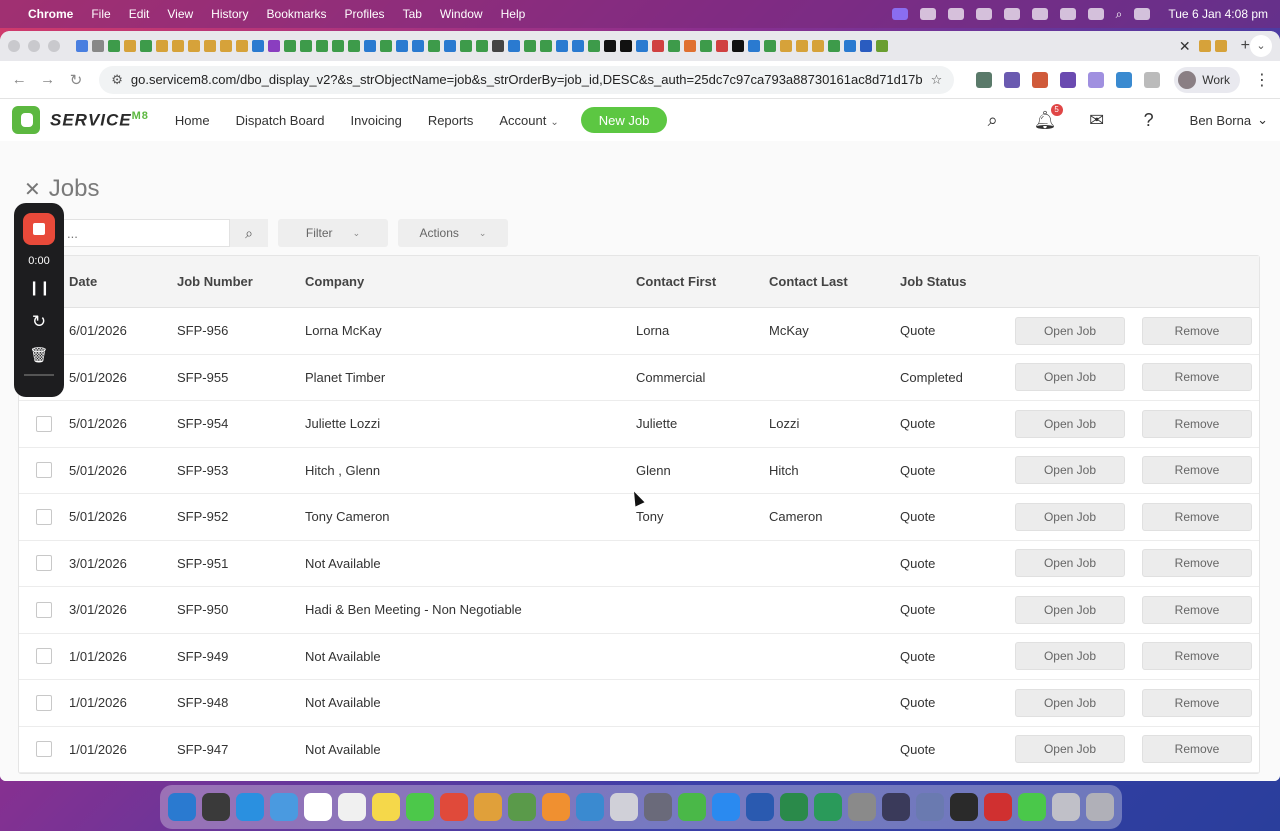 The image size is (1280, 831). I want to click on servicem8-logo-text: SERVICEM8, so click(99, 120).